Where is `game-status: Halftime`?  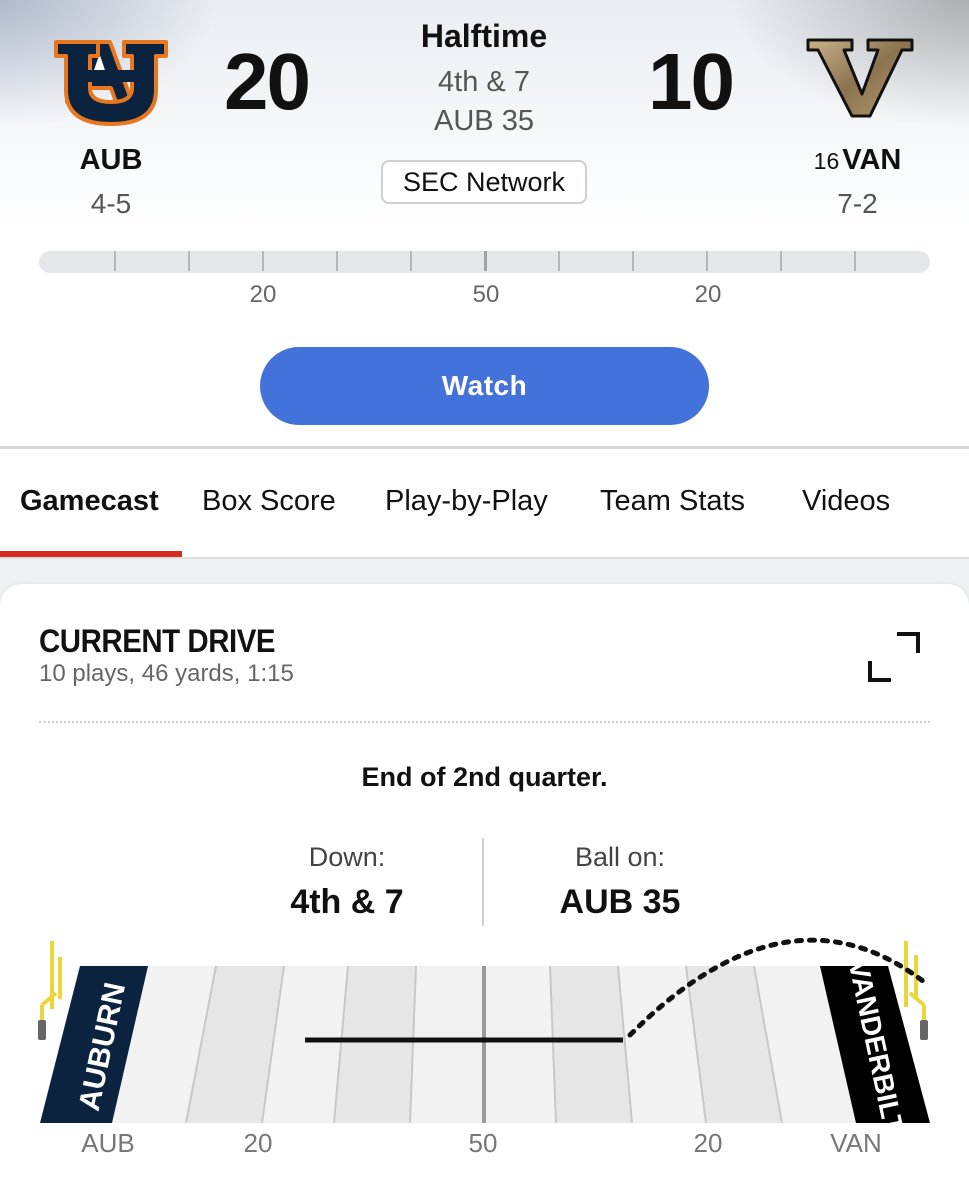
game-status: Halftime is located at coordinates (484, 36).